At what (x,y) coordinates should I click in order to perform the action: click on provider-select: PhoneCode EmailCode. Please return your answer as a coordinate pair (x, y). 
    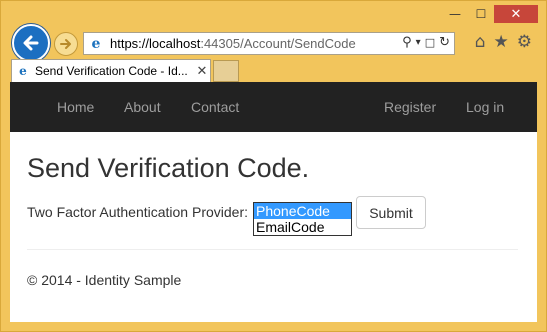
    Looking at the image, I should click on (302, 219).